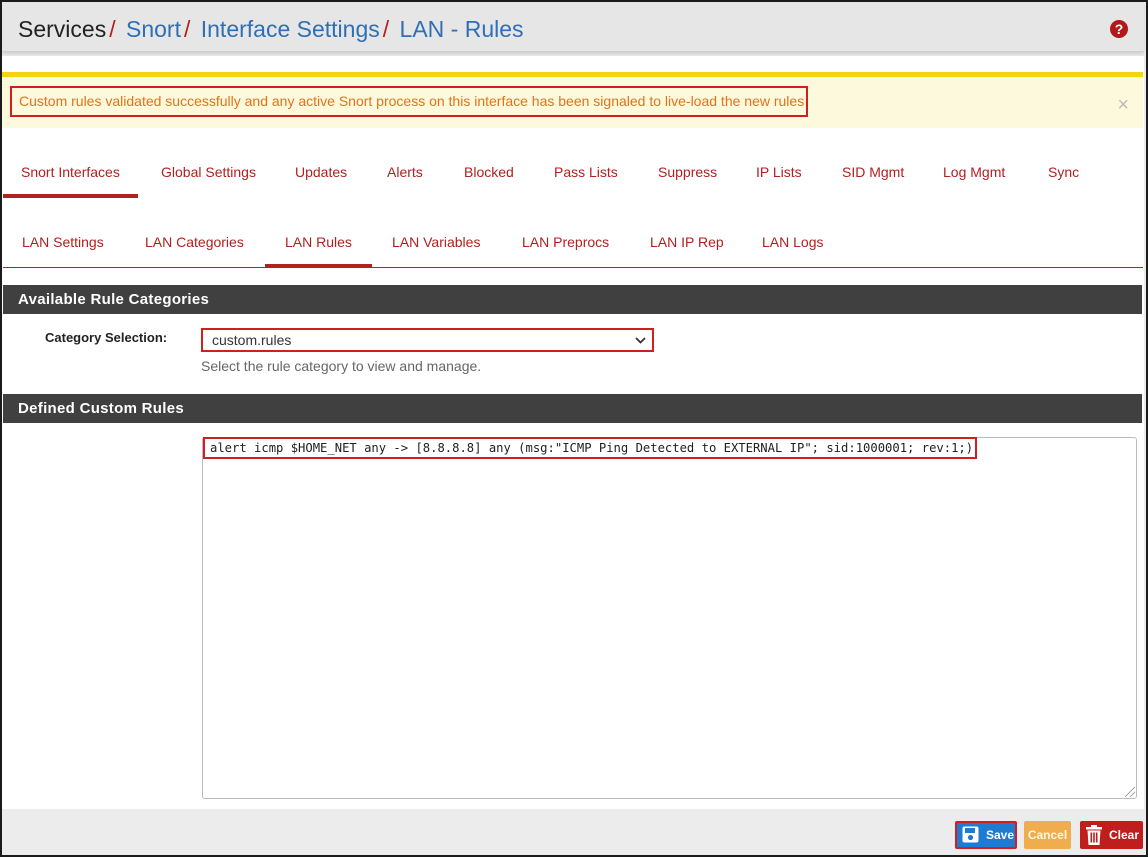 The image size is (1148, 857). Describe the element at coordinates (62, 29) in the screenshot. I see `breadcrumb-services: Services` at that location.